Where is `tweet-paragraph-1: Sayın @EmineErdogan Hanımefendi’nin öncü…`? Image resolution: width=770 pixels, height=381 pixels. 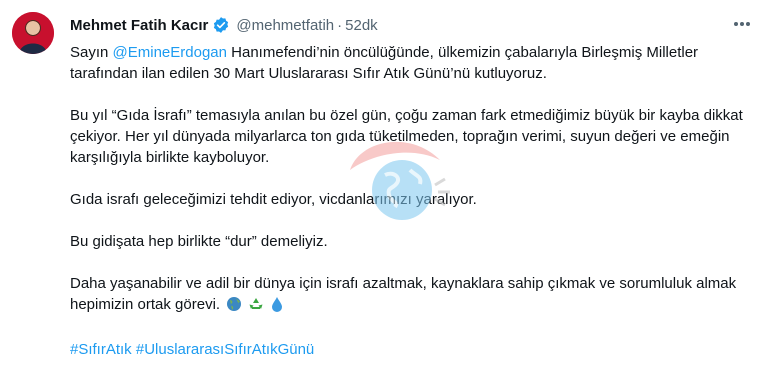 tweet-paragraph-1: Sayın @EmineErdogan Hanımefendi’nin öncü… is located at coordinates (415, 63).